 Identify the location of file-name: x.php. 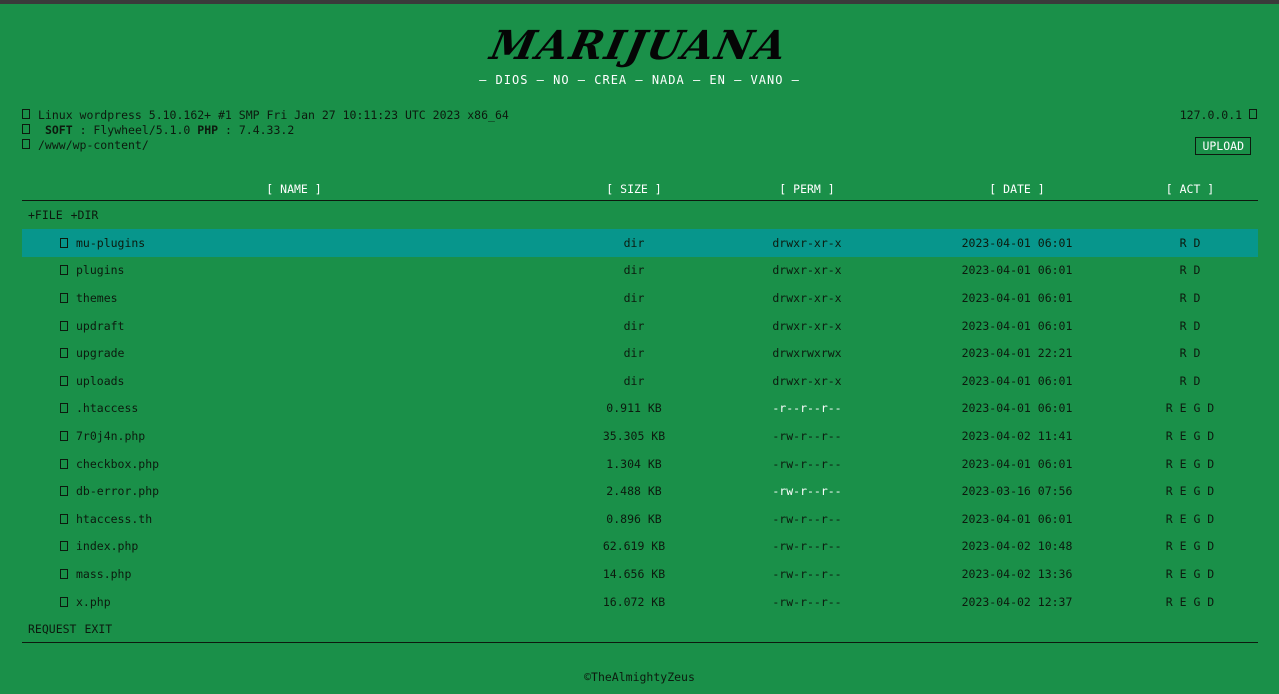
(93, 602).